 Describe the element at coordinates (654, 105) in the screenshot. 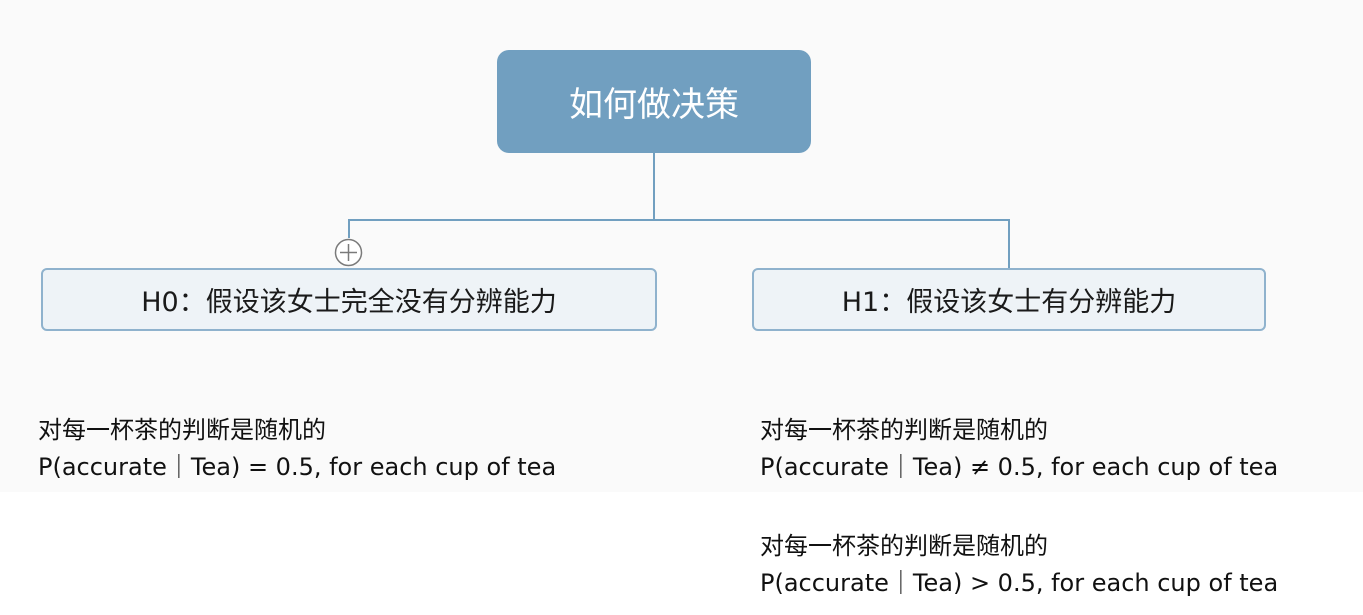

I see `root-topic-label: 如何做决策` at that location.